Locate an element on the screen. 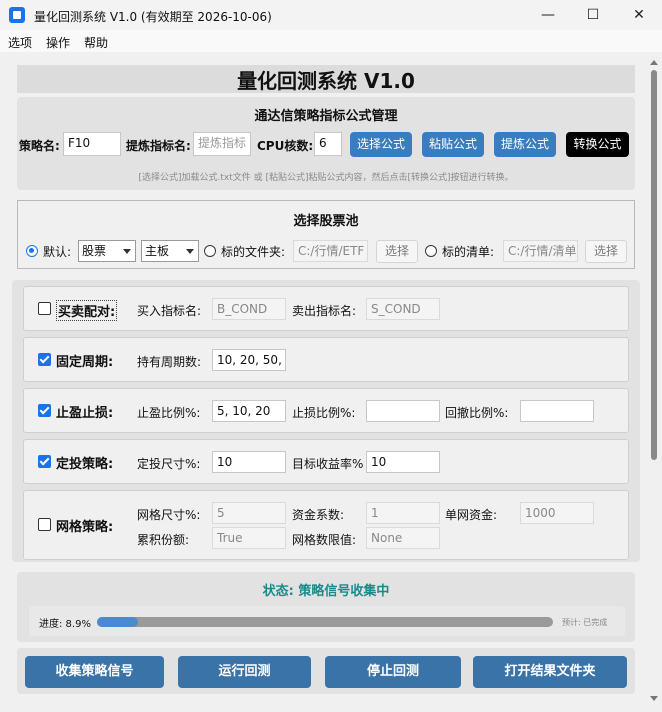 Image resolution: width=662 pixels, height=712 pixels. menu-bar: 选项 操作 帮助 is located at coordinates (331, 41).